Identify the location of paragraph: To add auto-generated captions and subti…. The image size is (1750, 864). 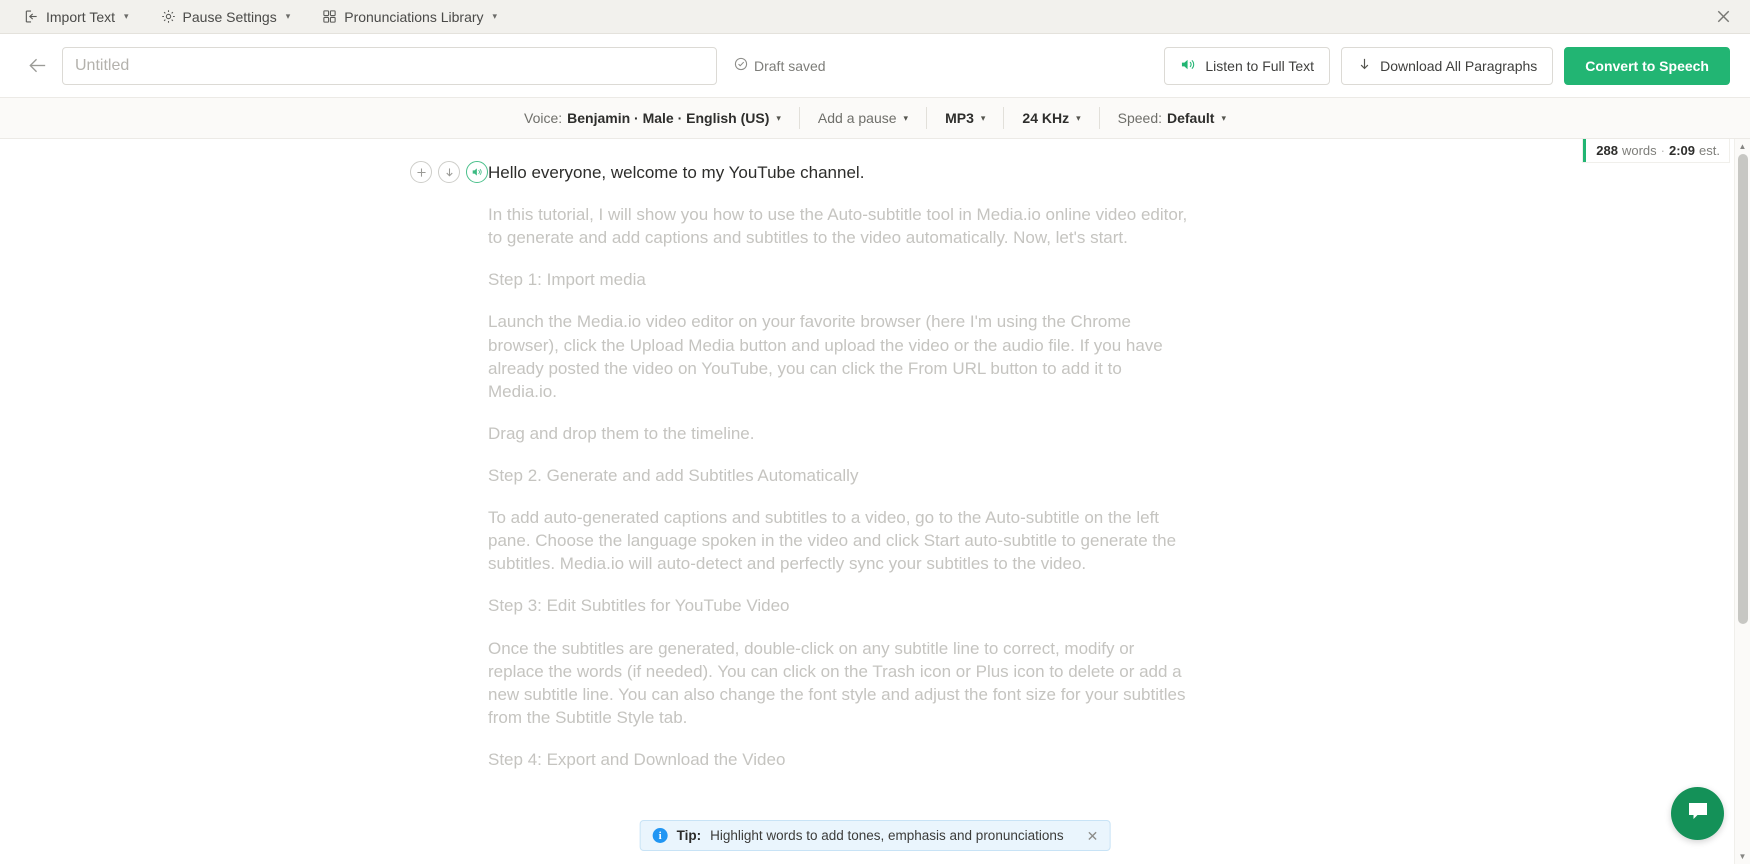
(838, 540).